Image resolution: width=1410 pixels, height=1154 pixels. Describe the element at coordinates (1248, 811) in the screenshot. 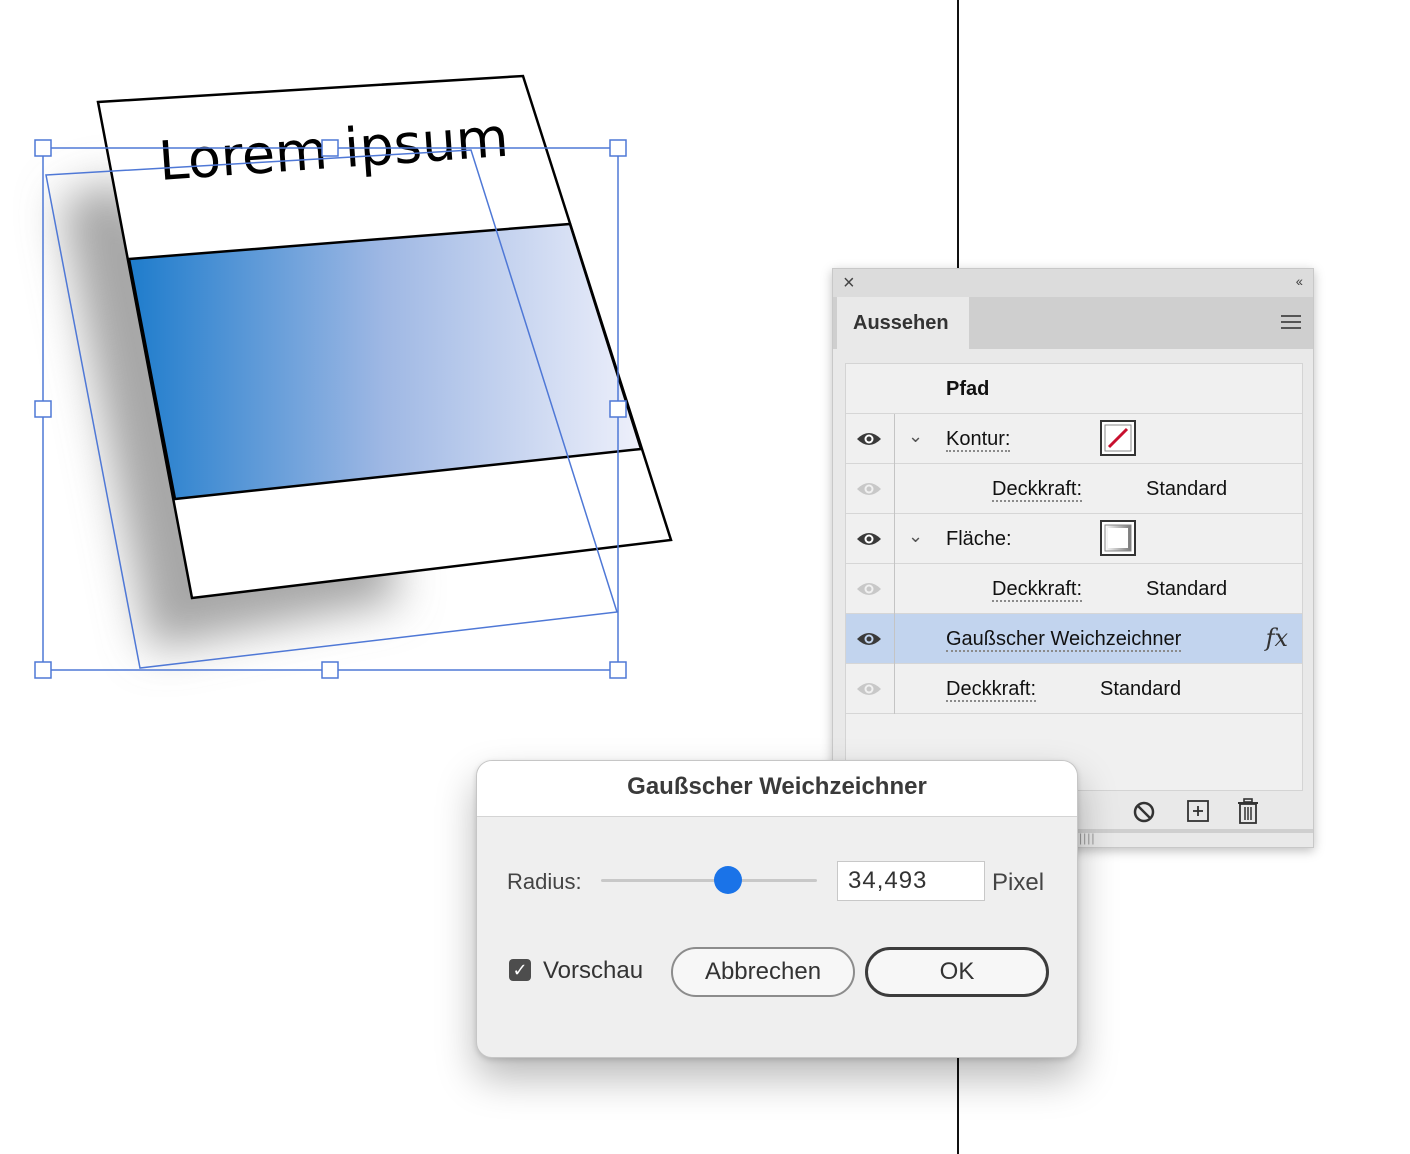

I see `delete-item-icon` at that location.